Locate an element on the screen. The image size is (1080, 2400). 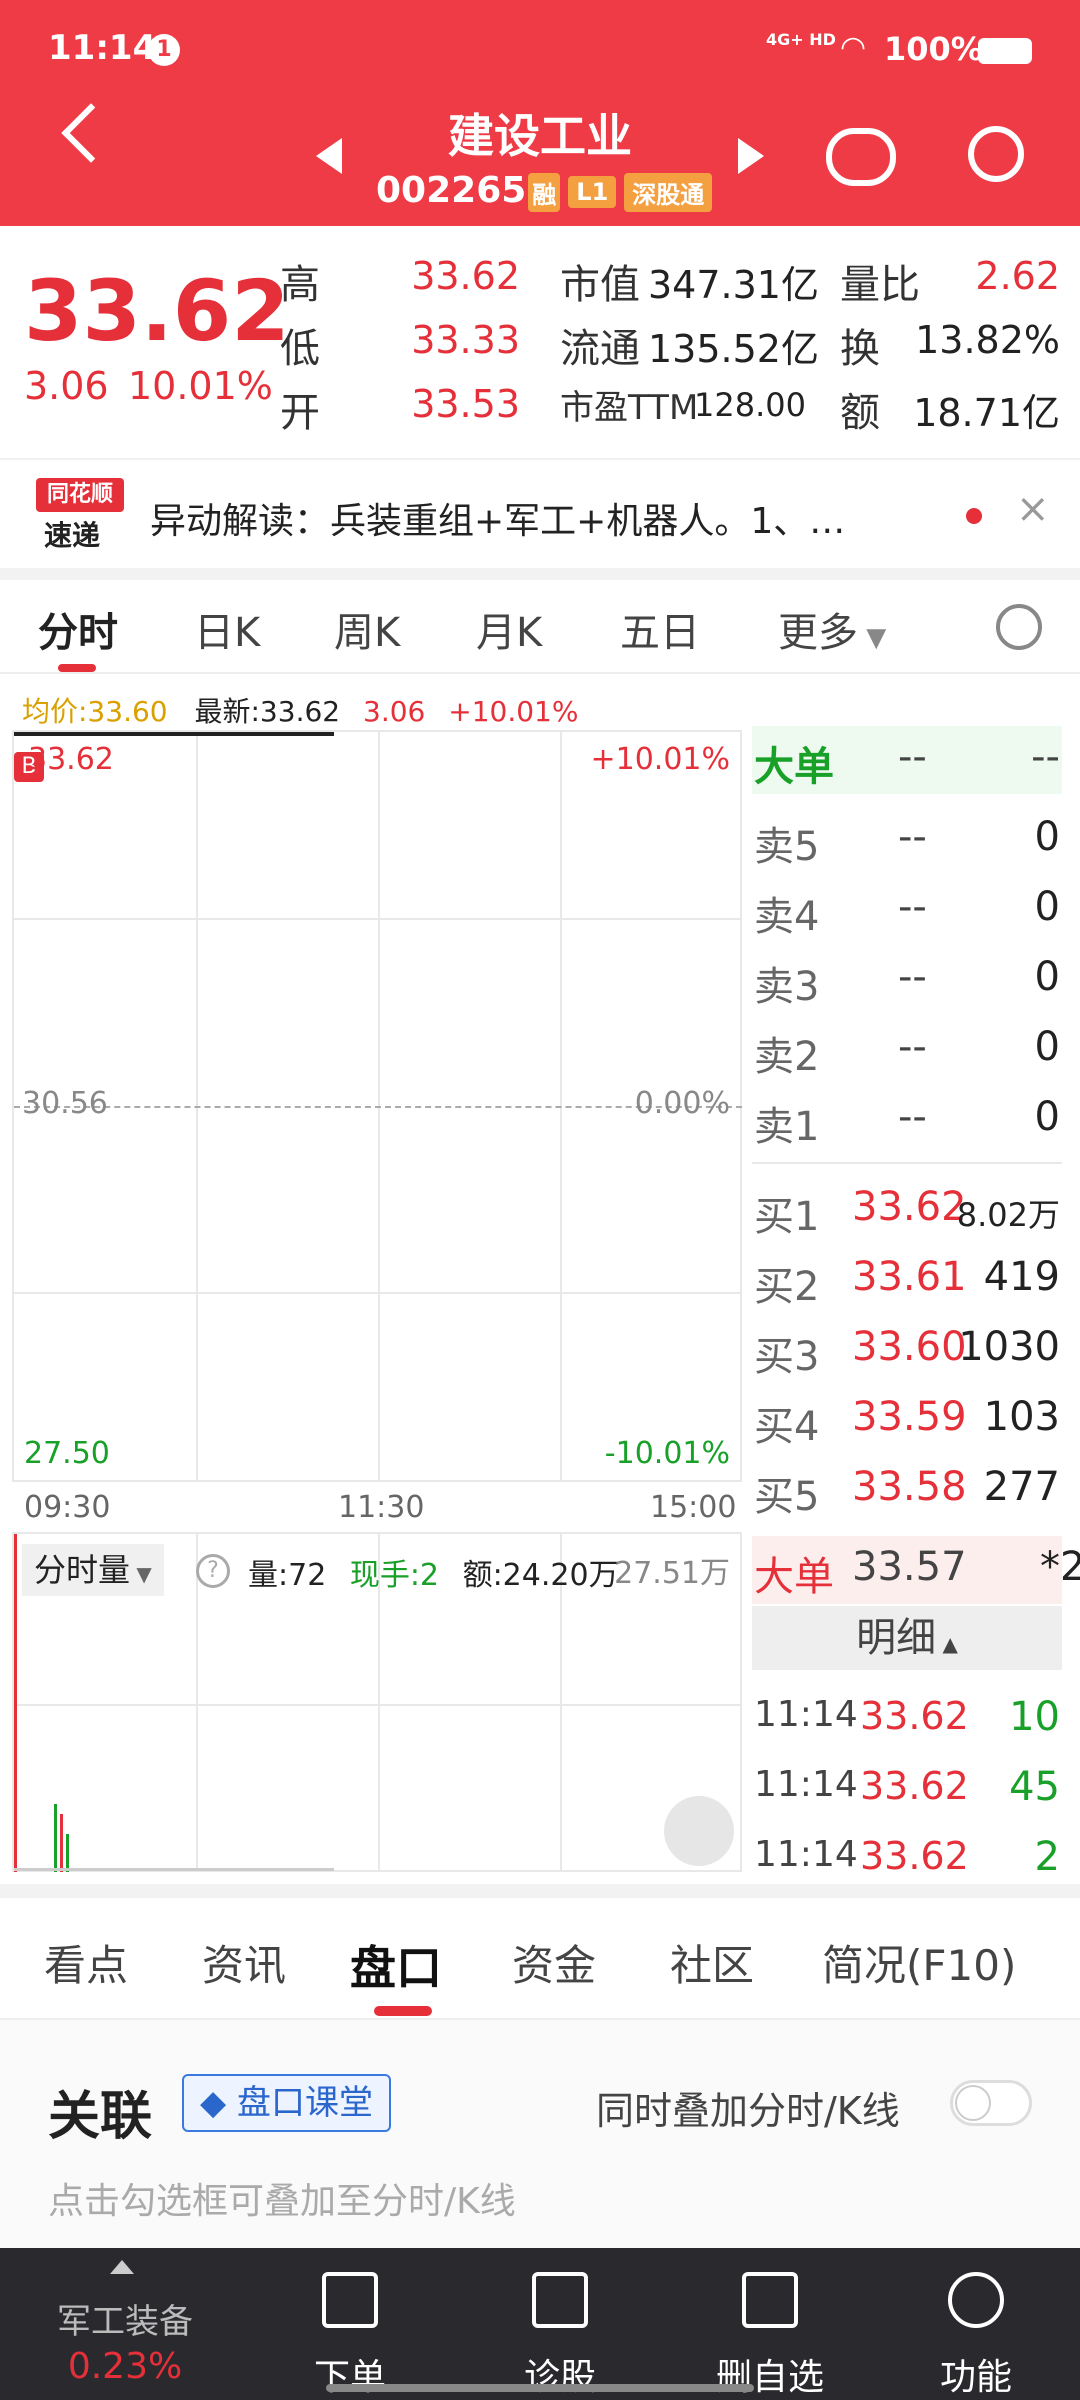
overlay-toggle is located at coordinates (991, 2103).